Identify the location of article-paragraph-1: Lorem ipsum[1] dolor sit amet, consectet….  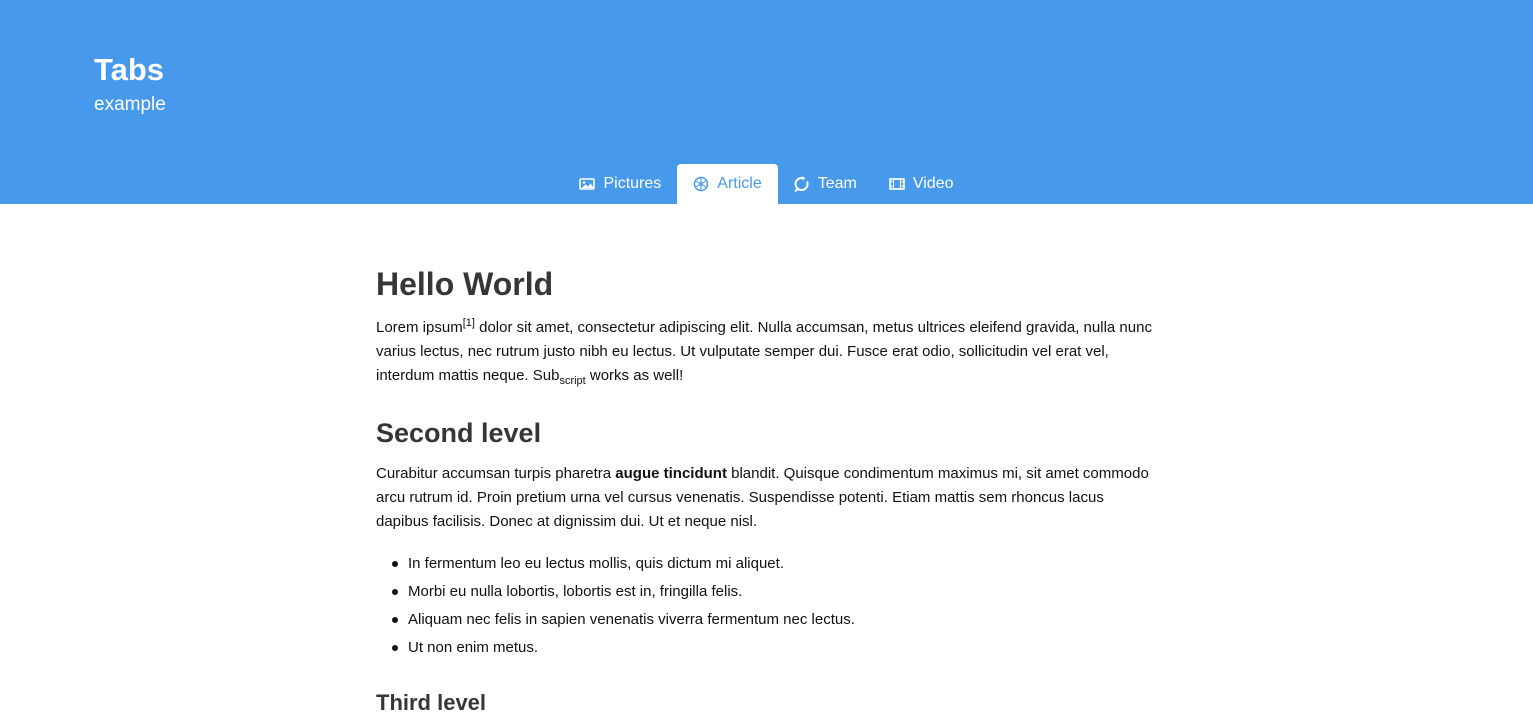
(766, 352).